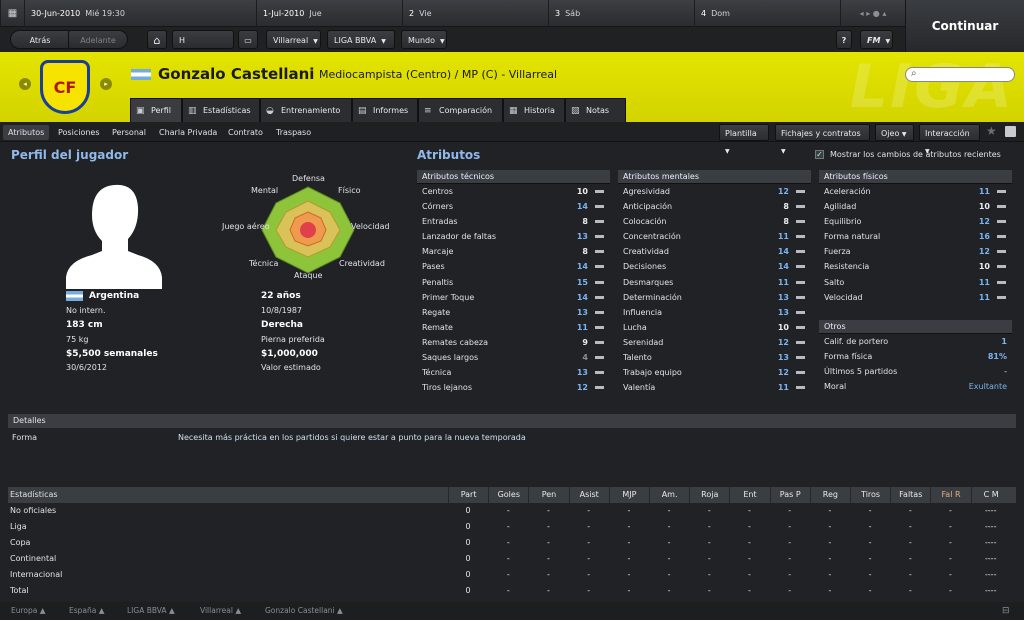 The image size is (1024, 620). What do you see at coordinates (508, 495) in the screenshot?
I see `stats-column-header: Goles` at bounding box center [508, 495].